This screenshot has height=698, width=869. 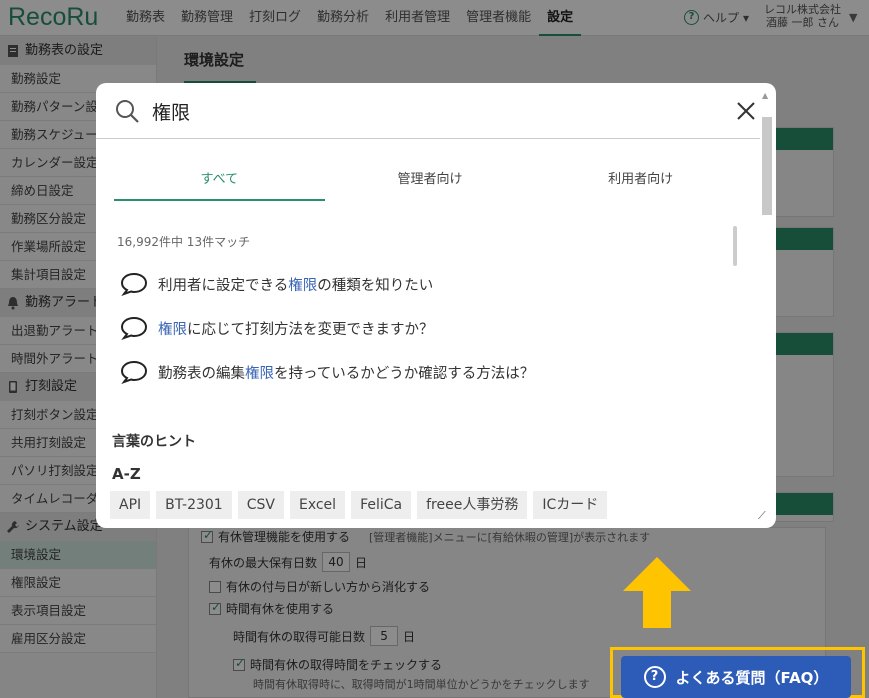 I want to click on modal-scrollbar-thumb, so click(x=767, y=166).